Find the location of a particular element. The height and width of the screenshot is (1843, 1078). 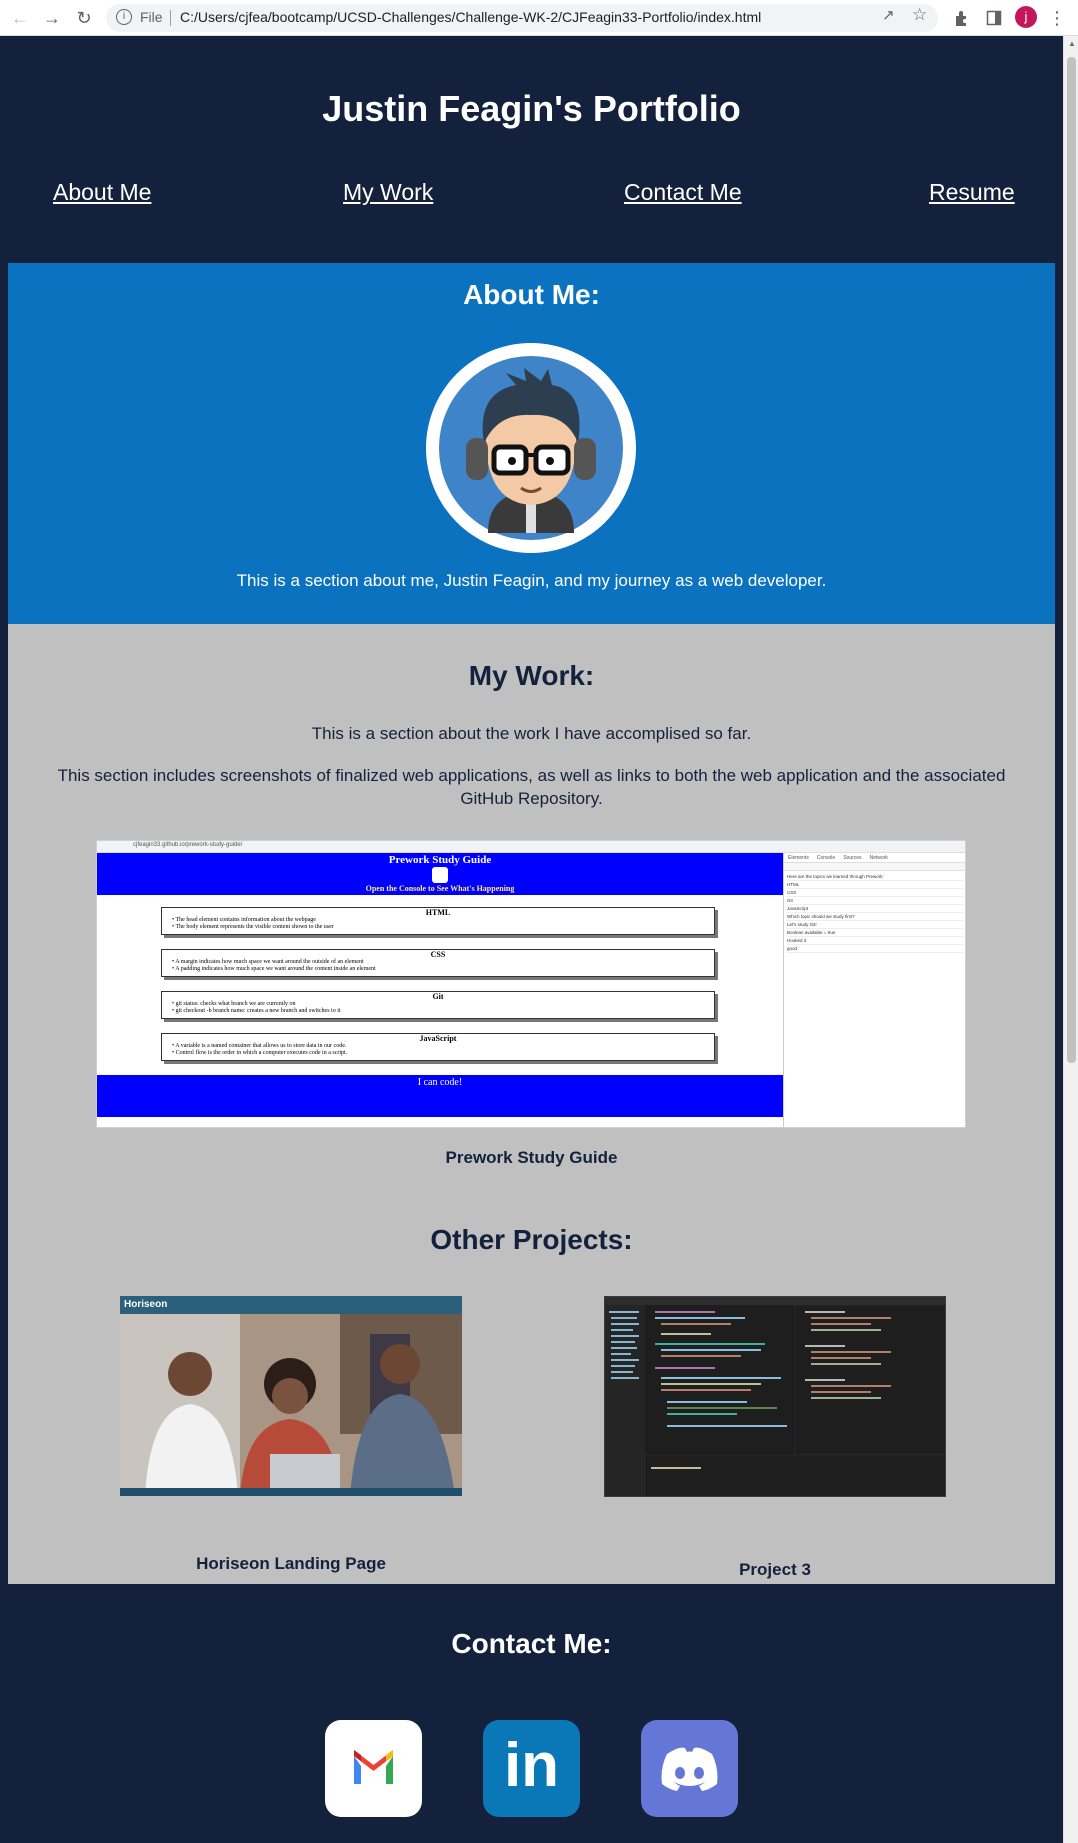

profile-picture is located at coordinates (531, 448).